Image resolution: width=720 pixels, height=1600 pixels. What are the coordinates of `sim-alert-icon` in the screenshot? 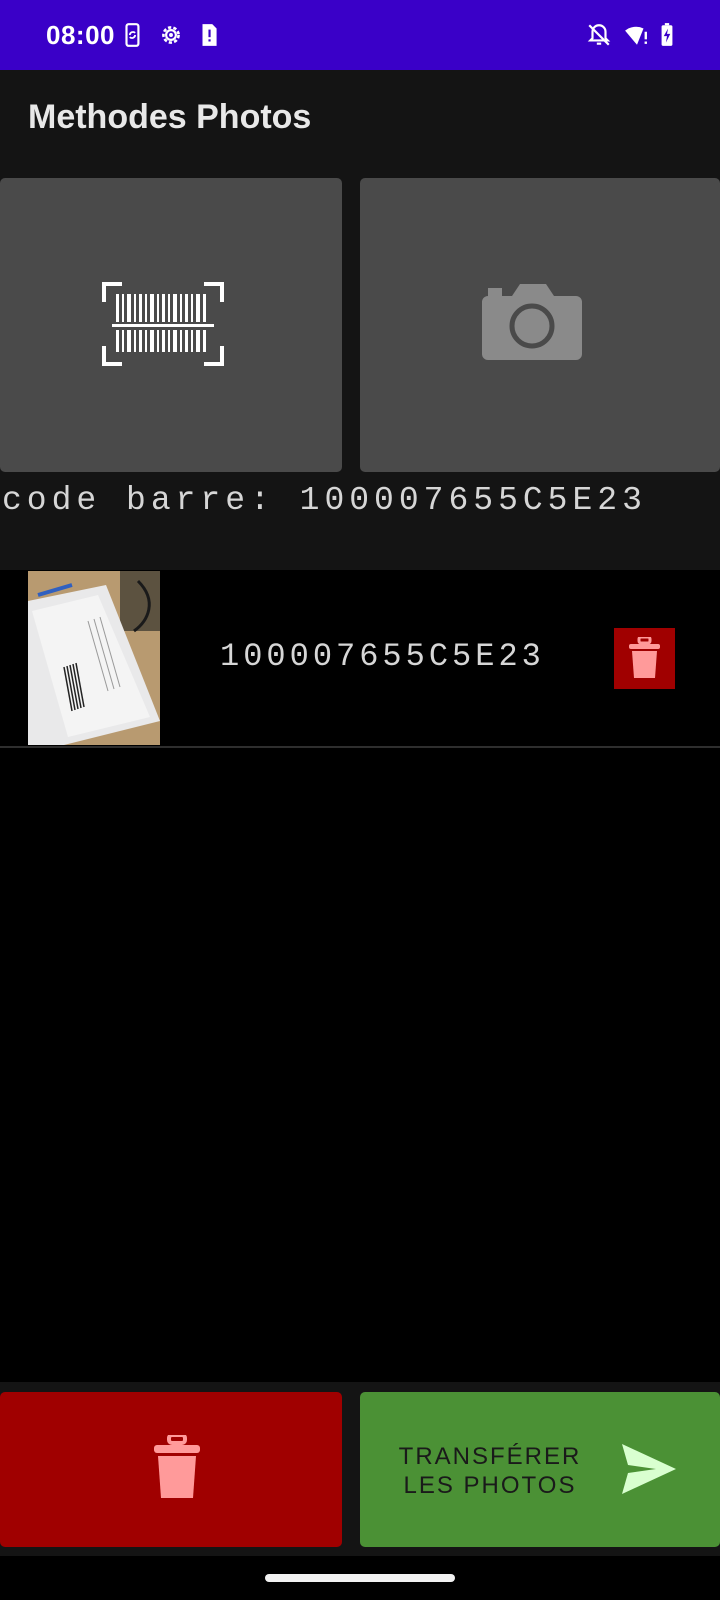 It's located at (209, 35).